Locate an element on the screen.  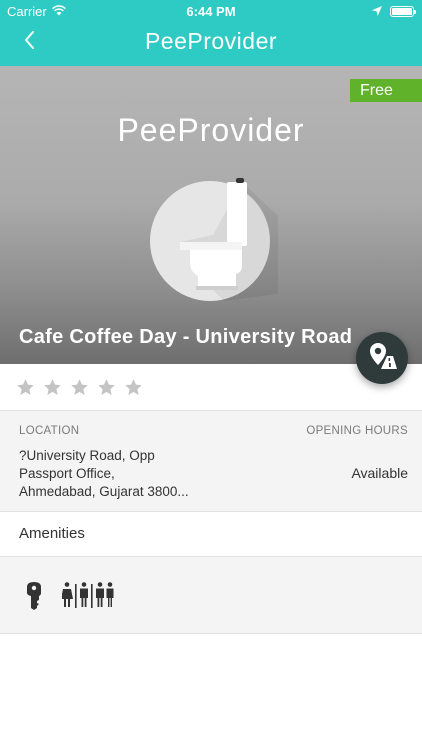
address-line: ?University Road, Opp is located at coordinates (87, 455).